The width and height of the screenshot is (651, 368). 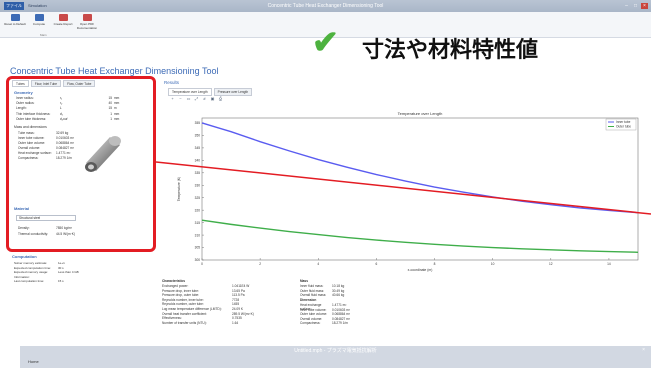 What do you see at coordinates (420, 113) in the screenshot?
I see `plot-title: Temperature over Length` at bounding box center [420, 113].